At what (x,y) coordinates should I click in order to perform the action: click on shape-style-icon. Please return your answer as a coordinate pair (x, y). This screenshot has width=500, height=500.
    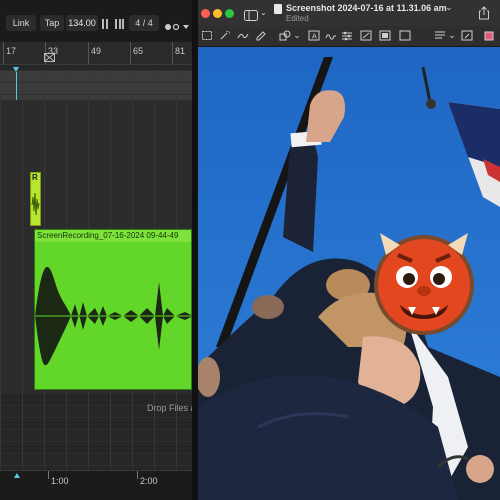
    Looking at the image, I should click on (385, 35).